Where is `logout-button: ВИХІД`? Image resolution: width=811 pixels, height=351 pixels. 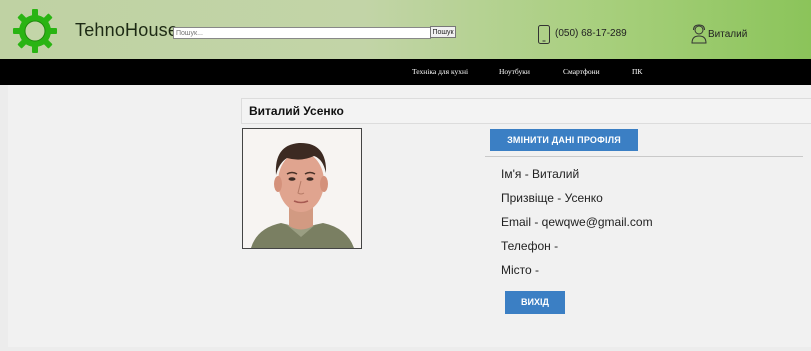
logout-button: ВИХІД is located at coordinates (535, 302).